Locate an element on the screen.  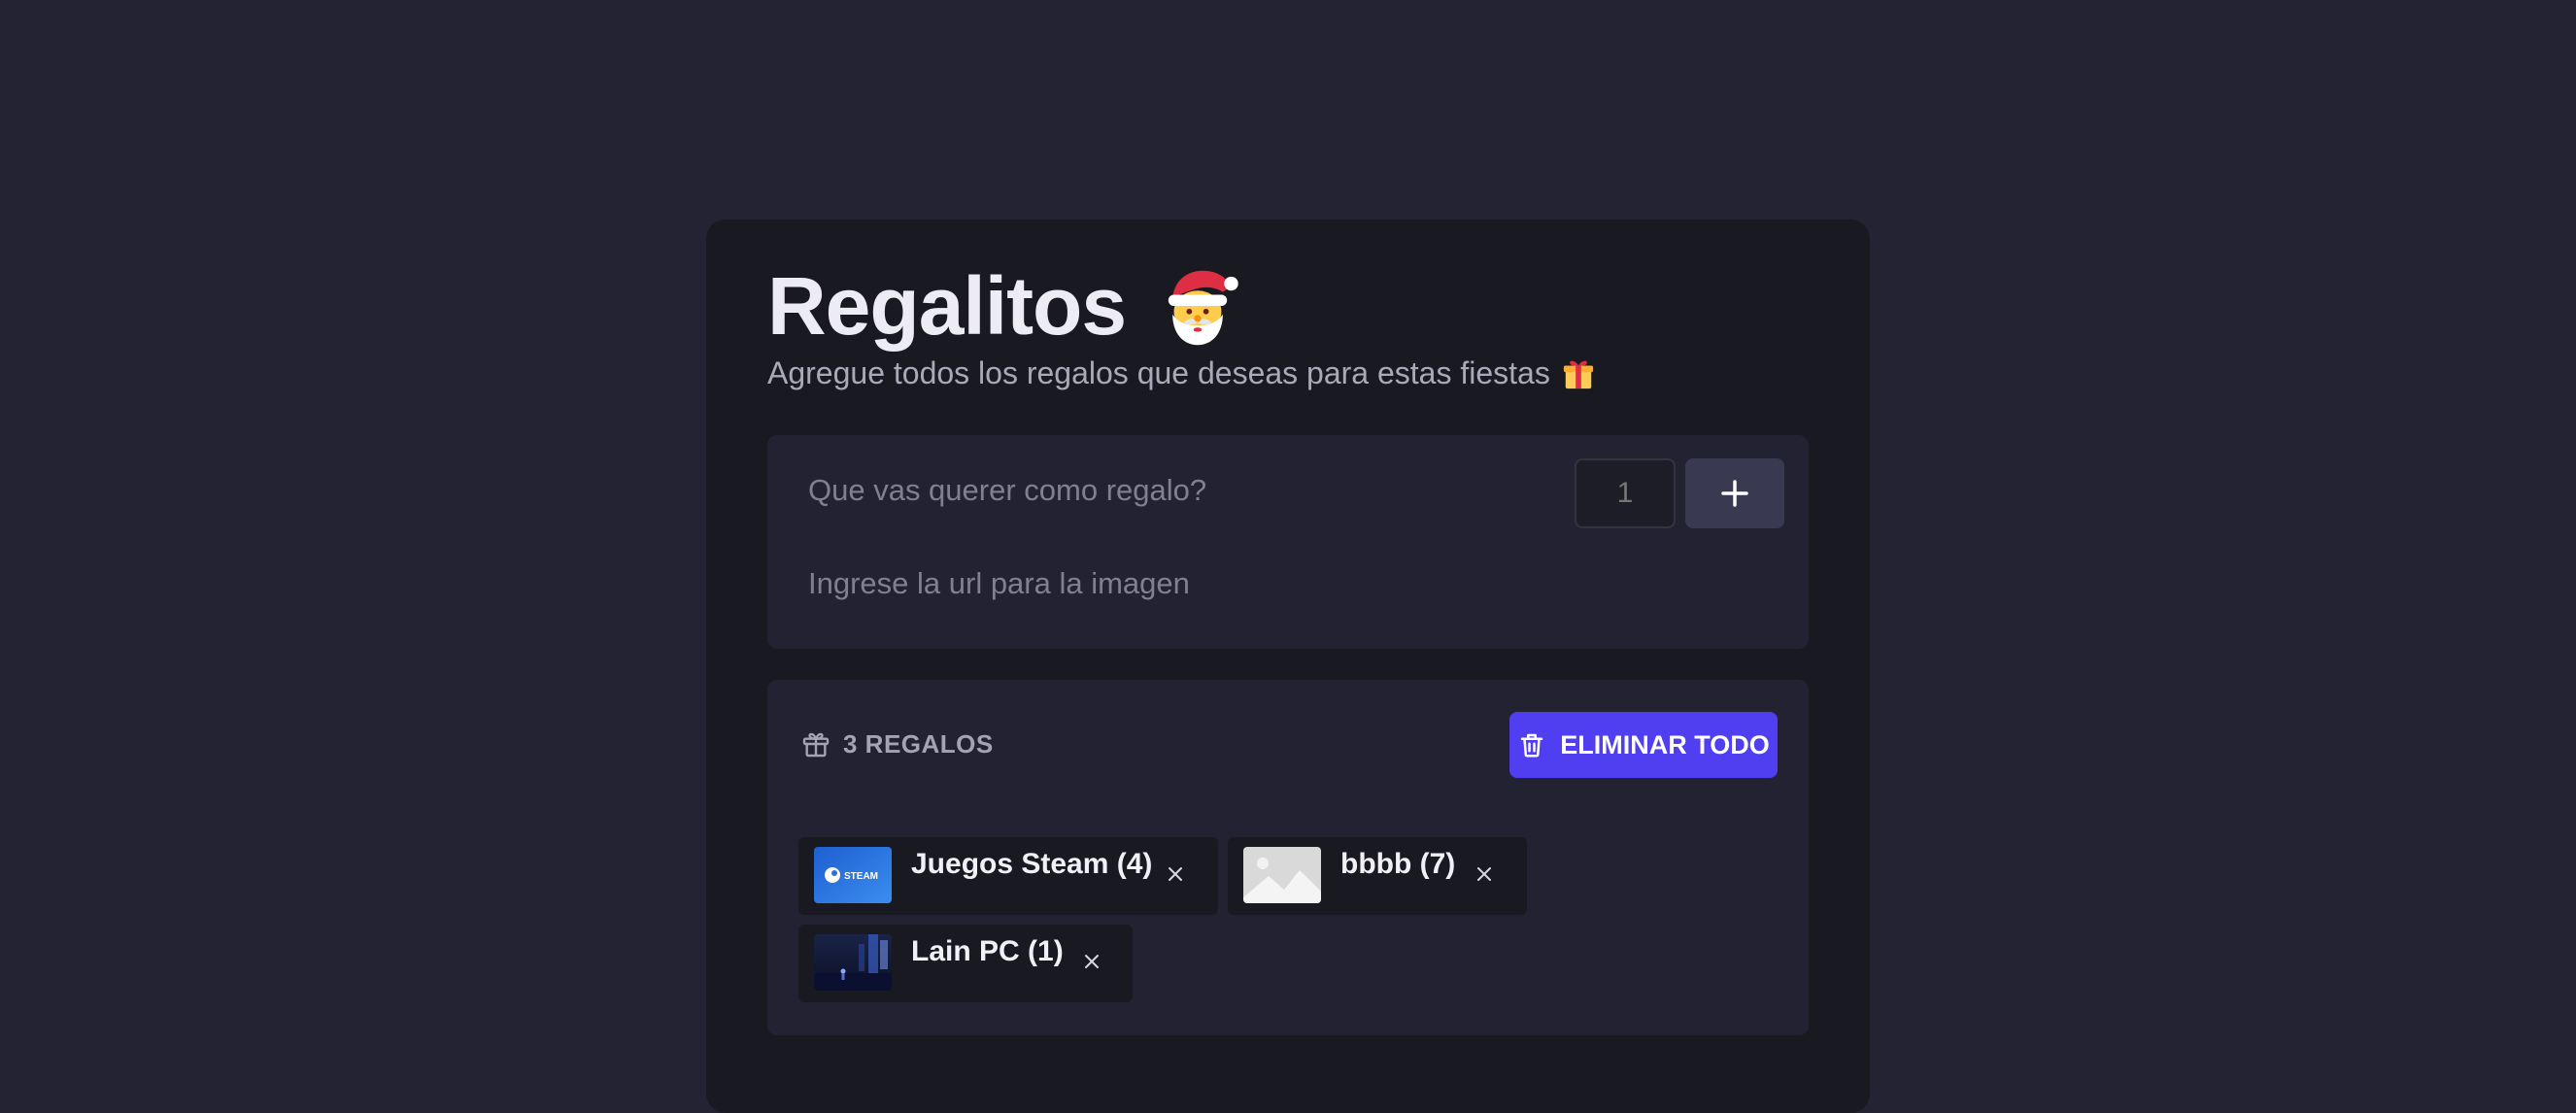
page-header: Regalitos is located at coordinates (1004, 306).